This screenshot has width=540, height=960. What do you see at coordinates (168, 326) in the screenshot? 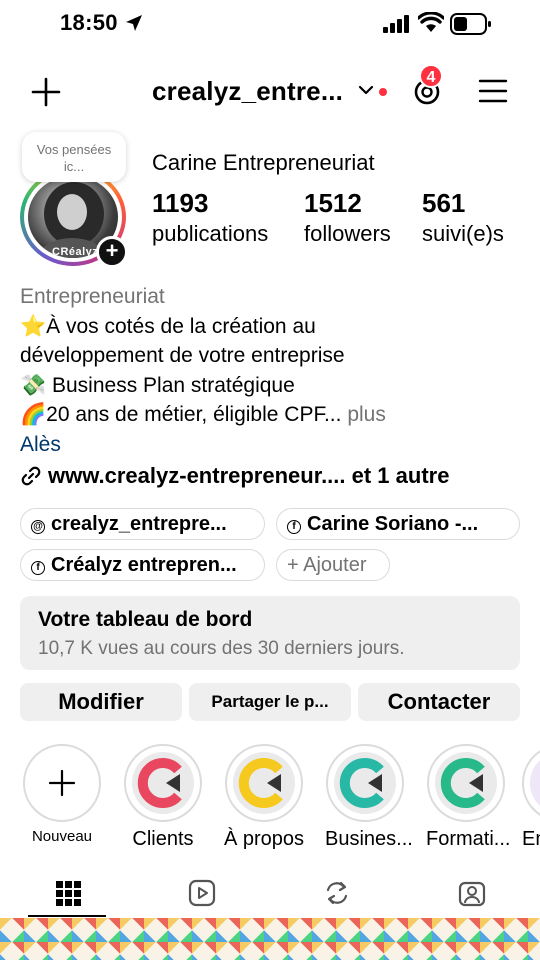
I see `bio-line: ⭐À vos cotés de la création au` at bounding box center [168, 326].